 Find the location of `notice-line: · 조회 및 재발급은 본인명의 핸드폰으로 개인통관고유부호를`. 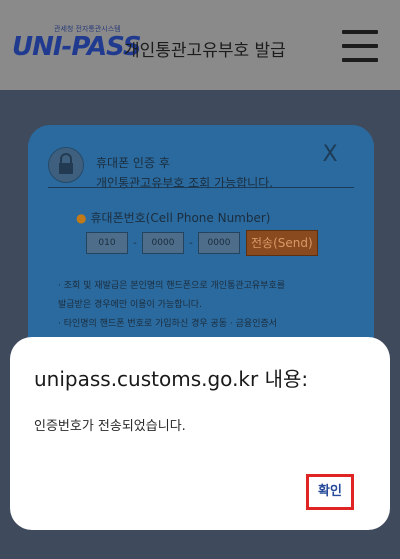

notice-line: · 조회 및 재발급은 본인명의 핸드폰으로 개인통관고유부호를 is located at coordinates (172, 286).